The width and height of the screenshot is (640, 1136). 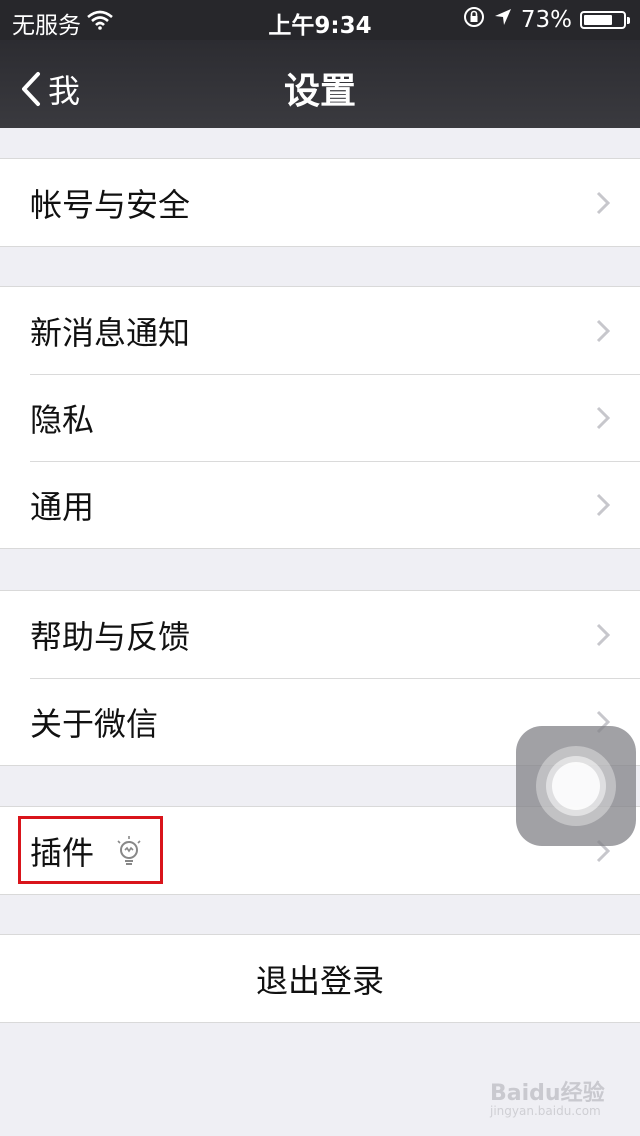 I want to click on settings-item-account-security: 帐号与安全, so click(x=320, y=202).